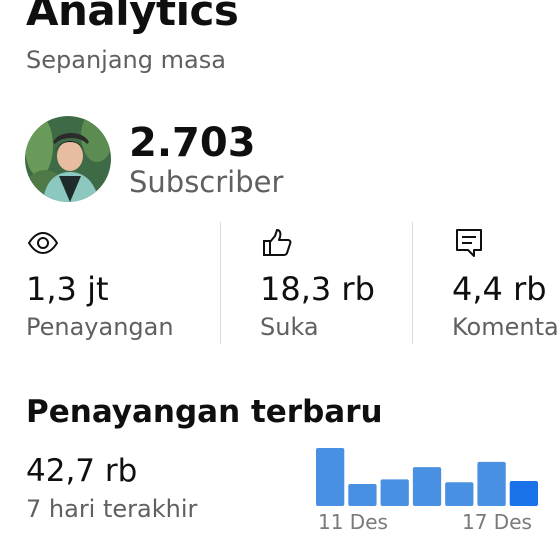 This screenshot has width=560, height=560. What do you see at coordinates (289, 327) in the screenshot?
I see `stat-label: Suka` at bounding box center [289, 327].